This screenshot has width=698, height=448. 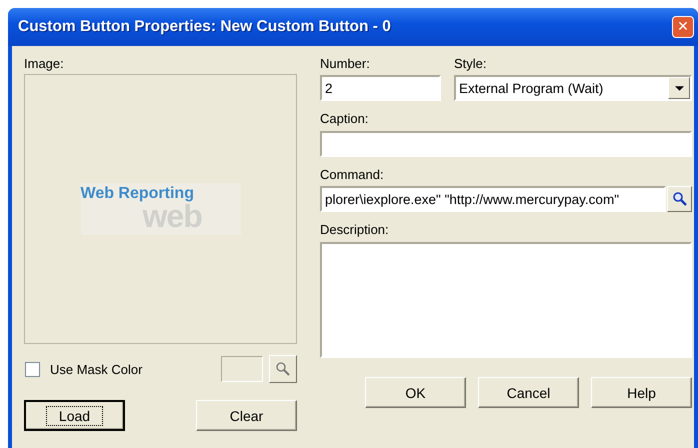 I want to click on color-swatch, so click(x=242, y=369).